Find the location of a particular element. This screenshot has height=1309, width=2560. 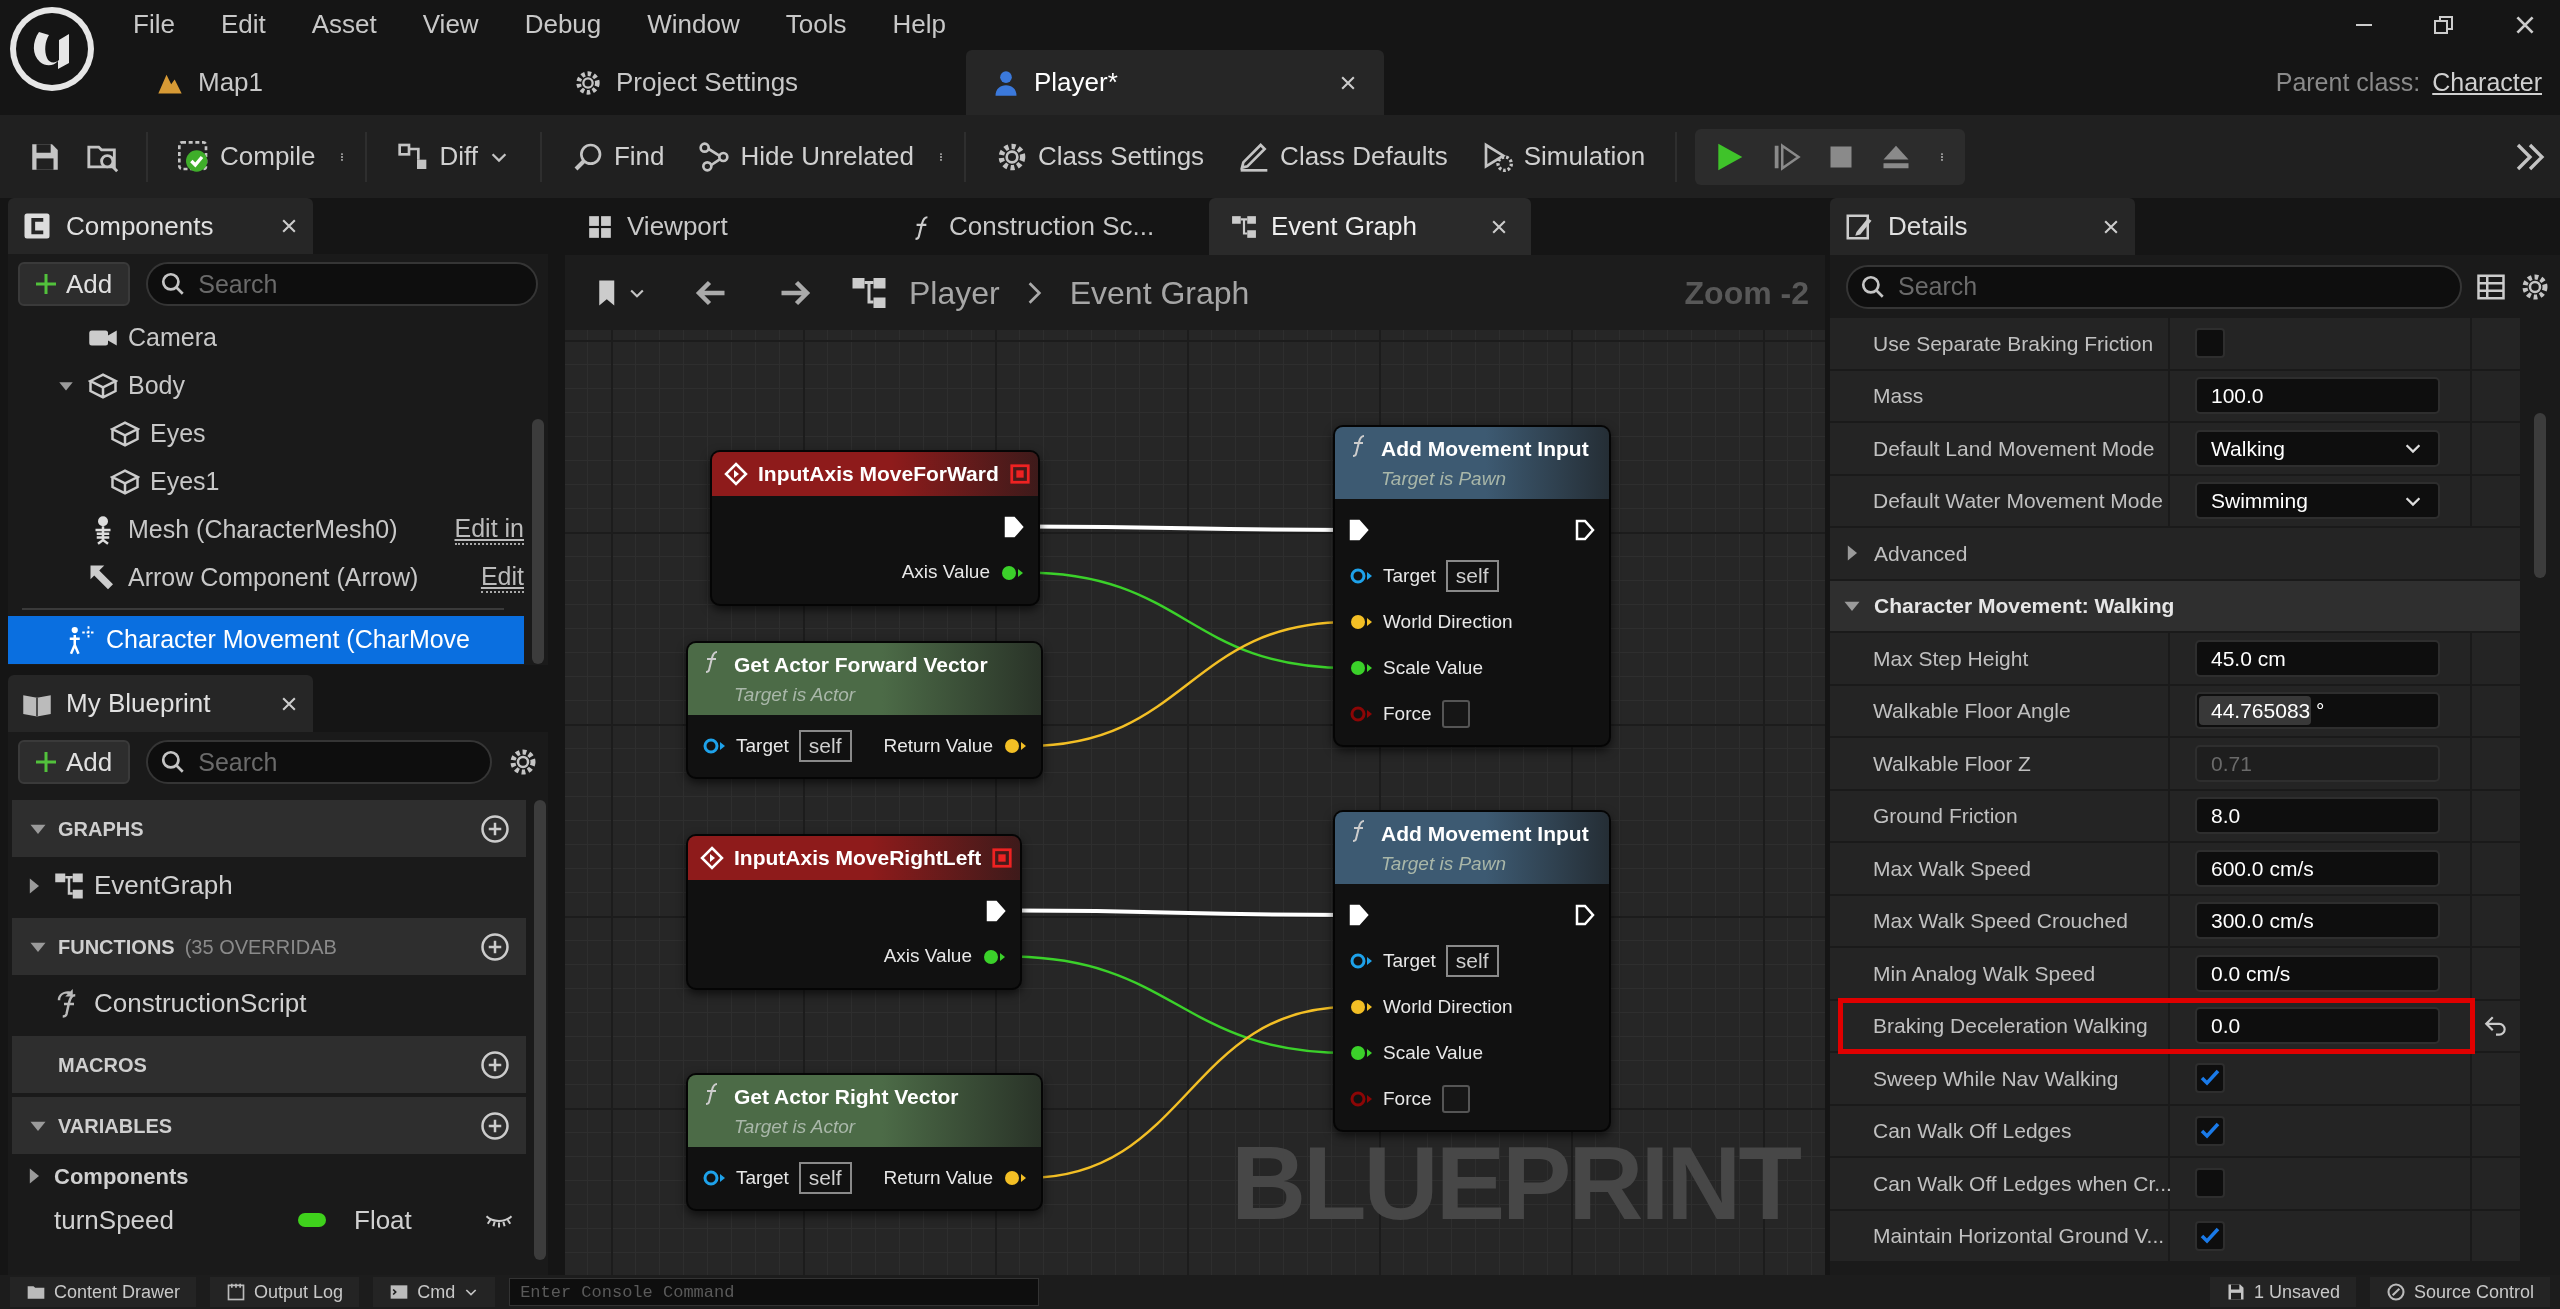

edit-link: Edit is located at coordinates (502, 578).